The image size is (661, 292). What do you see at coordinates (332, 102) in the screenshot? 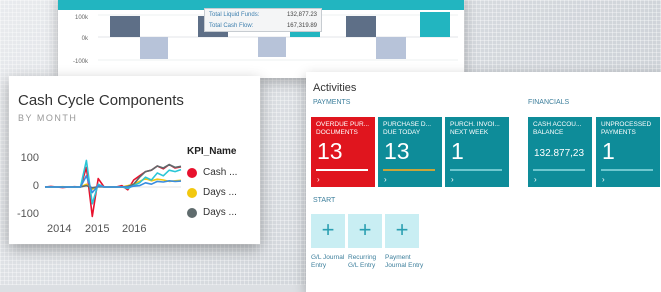
I see `section-payments: PAYMENTS` at bounding box center [332, 102].